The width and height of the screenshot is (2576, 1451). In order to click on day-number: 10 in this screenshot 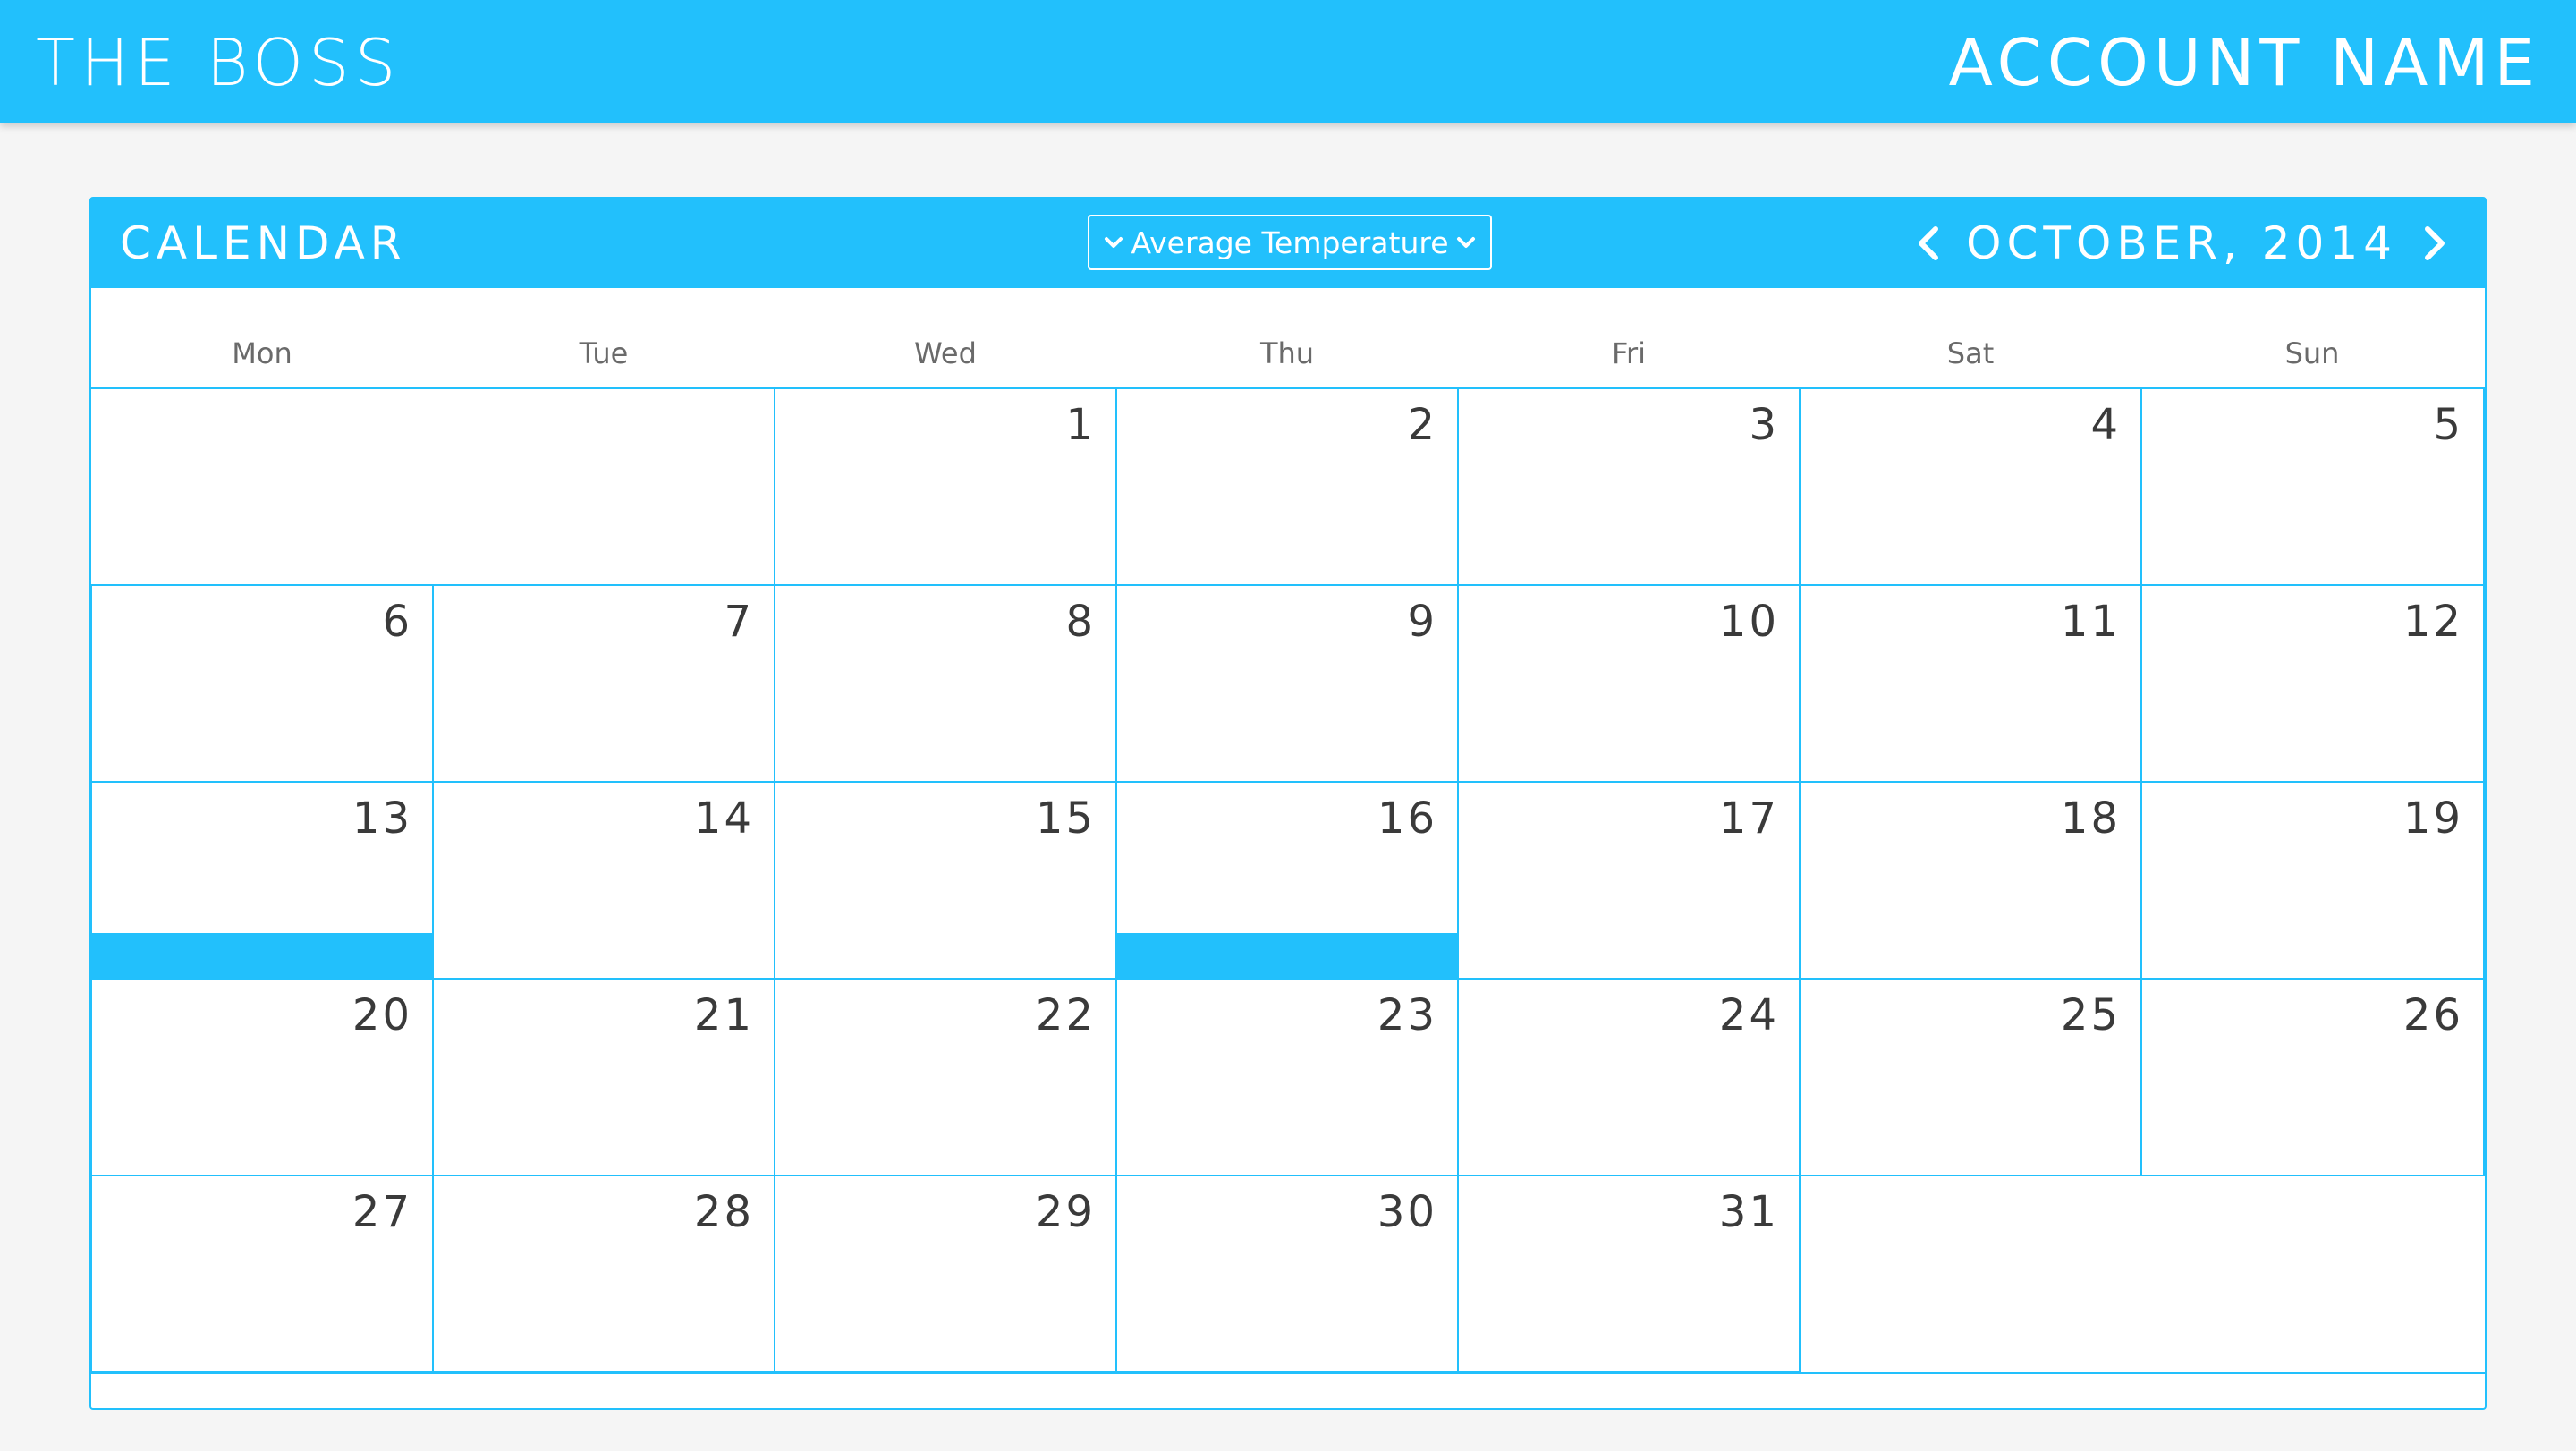, I will do `click(1748, 622)`.